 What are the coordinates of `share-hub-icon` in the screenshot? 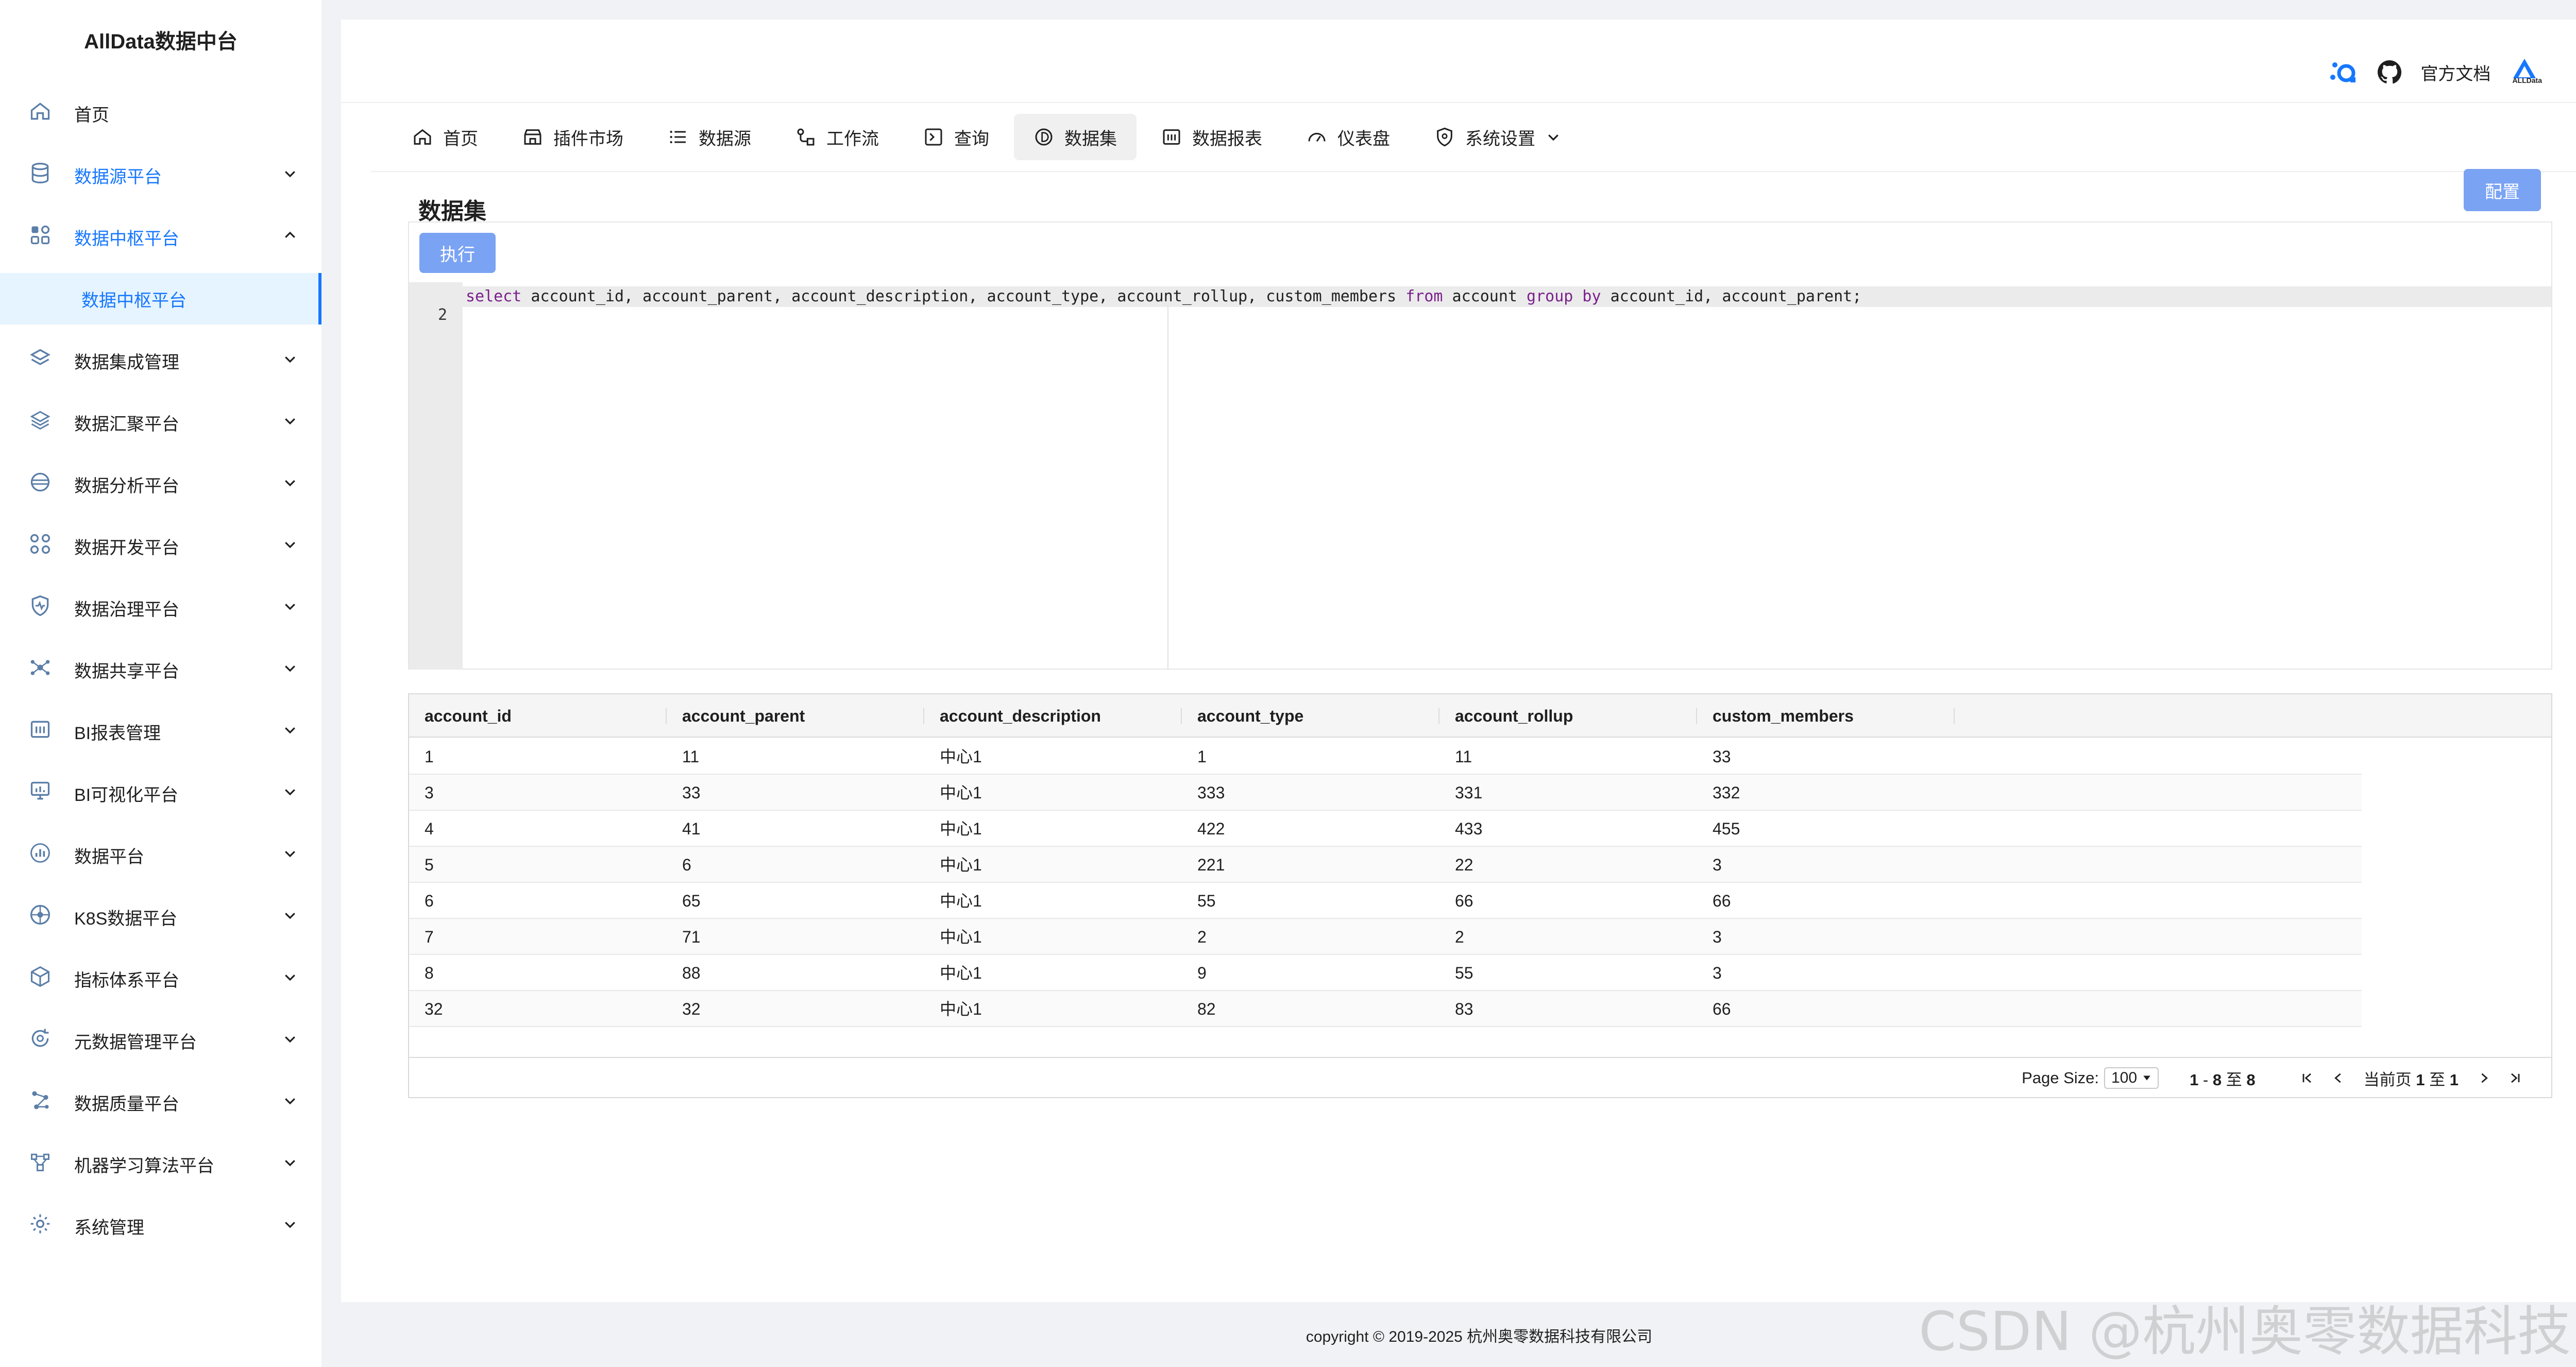 It's located at (43, 670).